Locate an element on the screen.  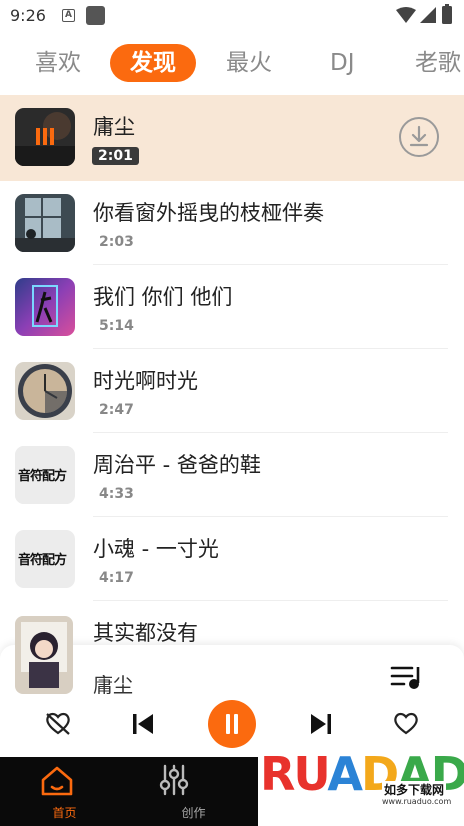
player-song-title: 庸尘 is located at coordinates (113, 685).